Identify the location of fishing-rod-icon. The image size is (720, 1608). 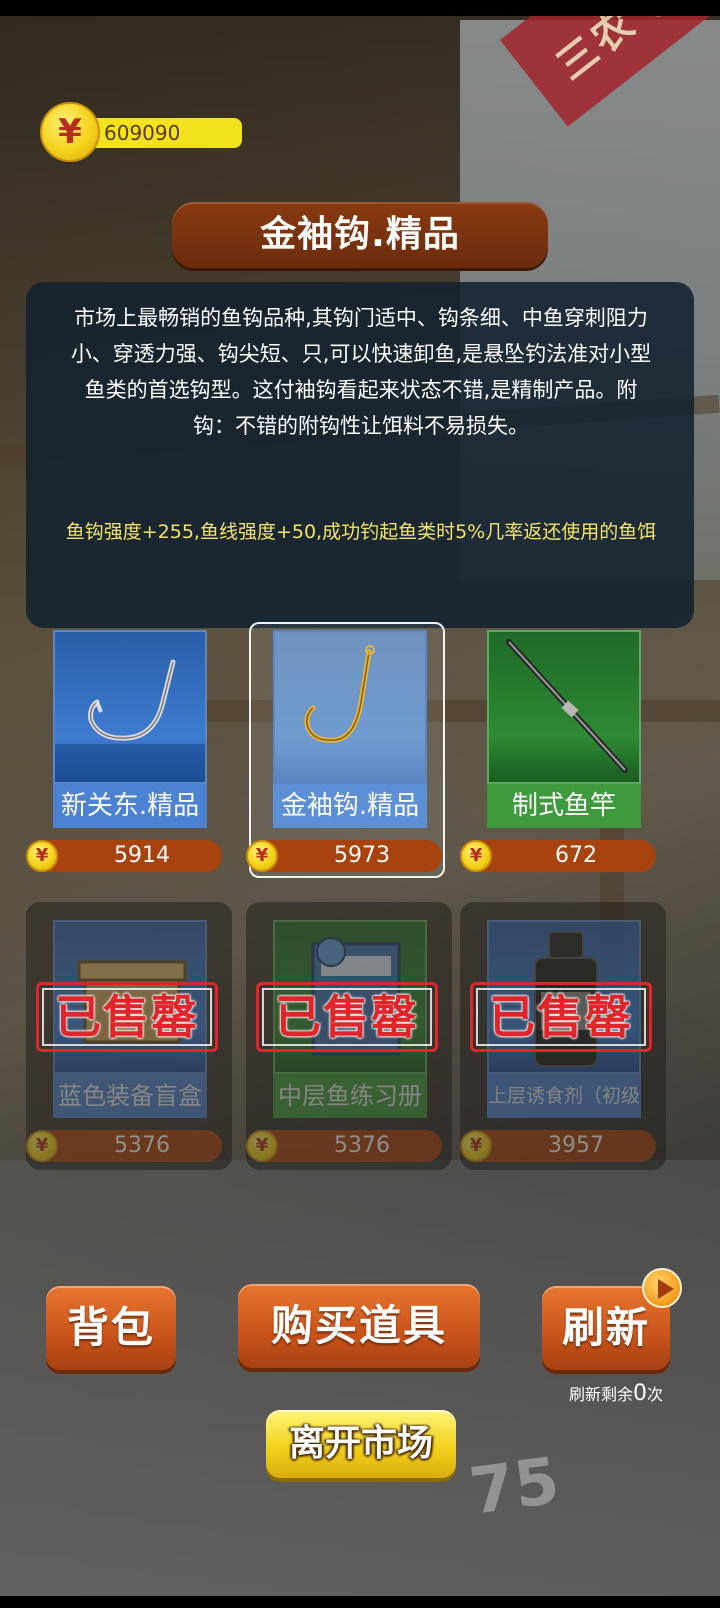
(567, 706).